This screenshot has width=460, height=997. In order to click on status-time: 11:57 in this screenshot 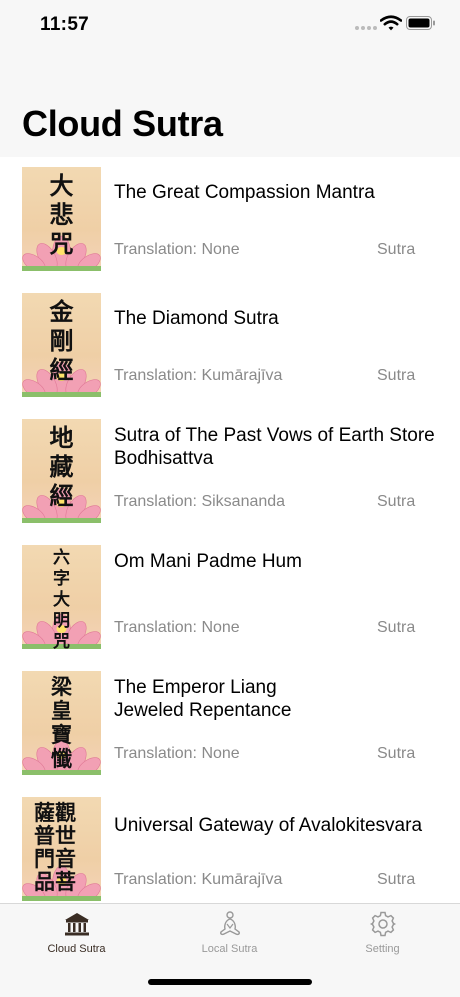, I will do `click(65, 24)`.